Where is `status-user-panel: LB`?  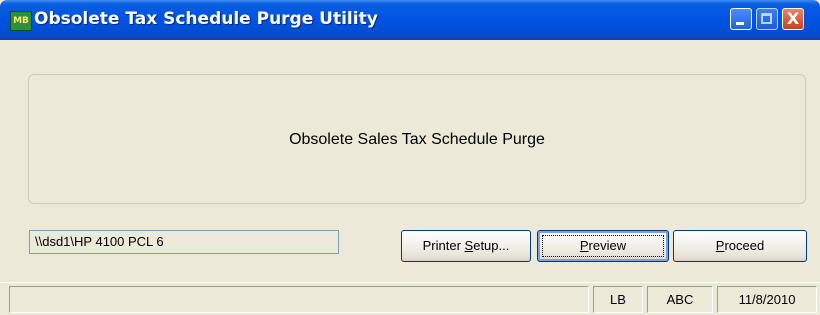
status-user-panel: LB is located at coordinates (618, 299).